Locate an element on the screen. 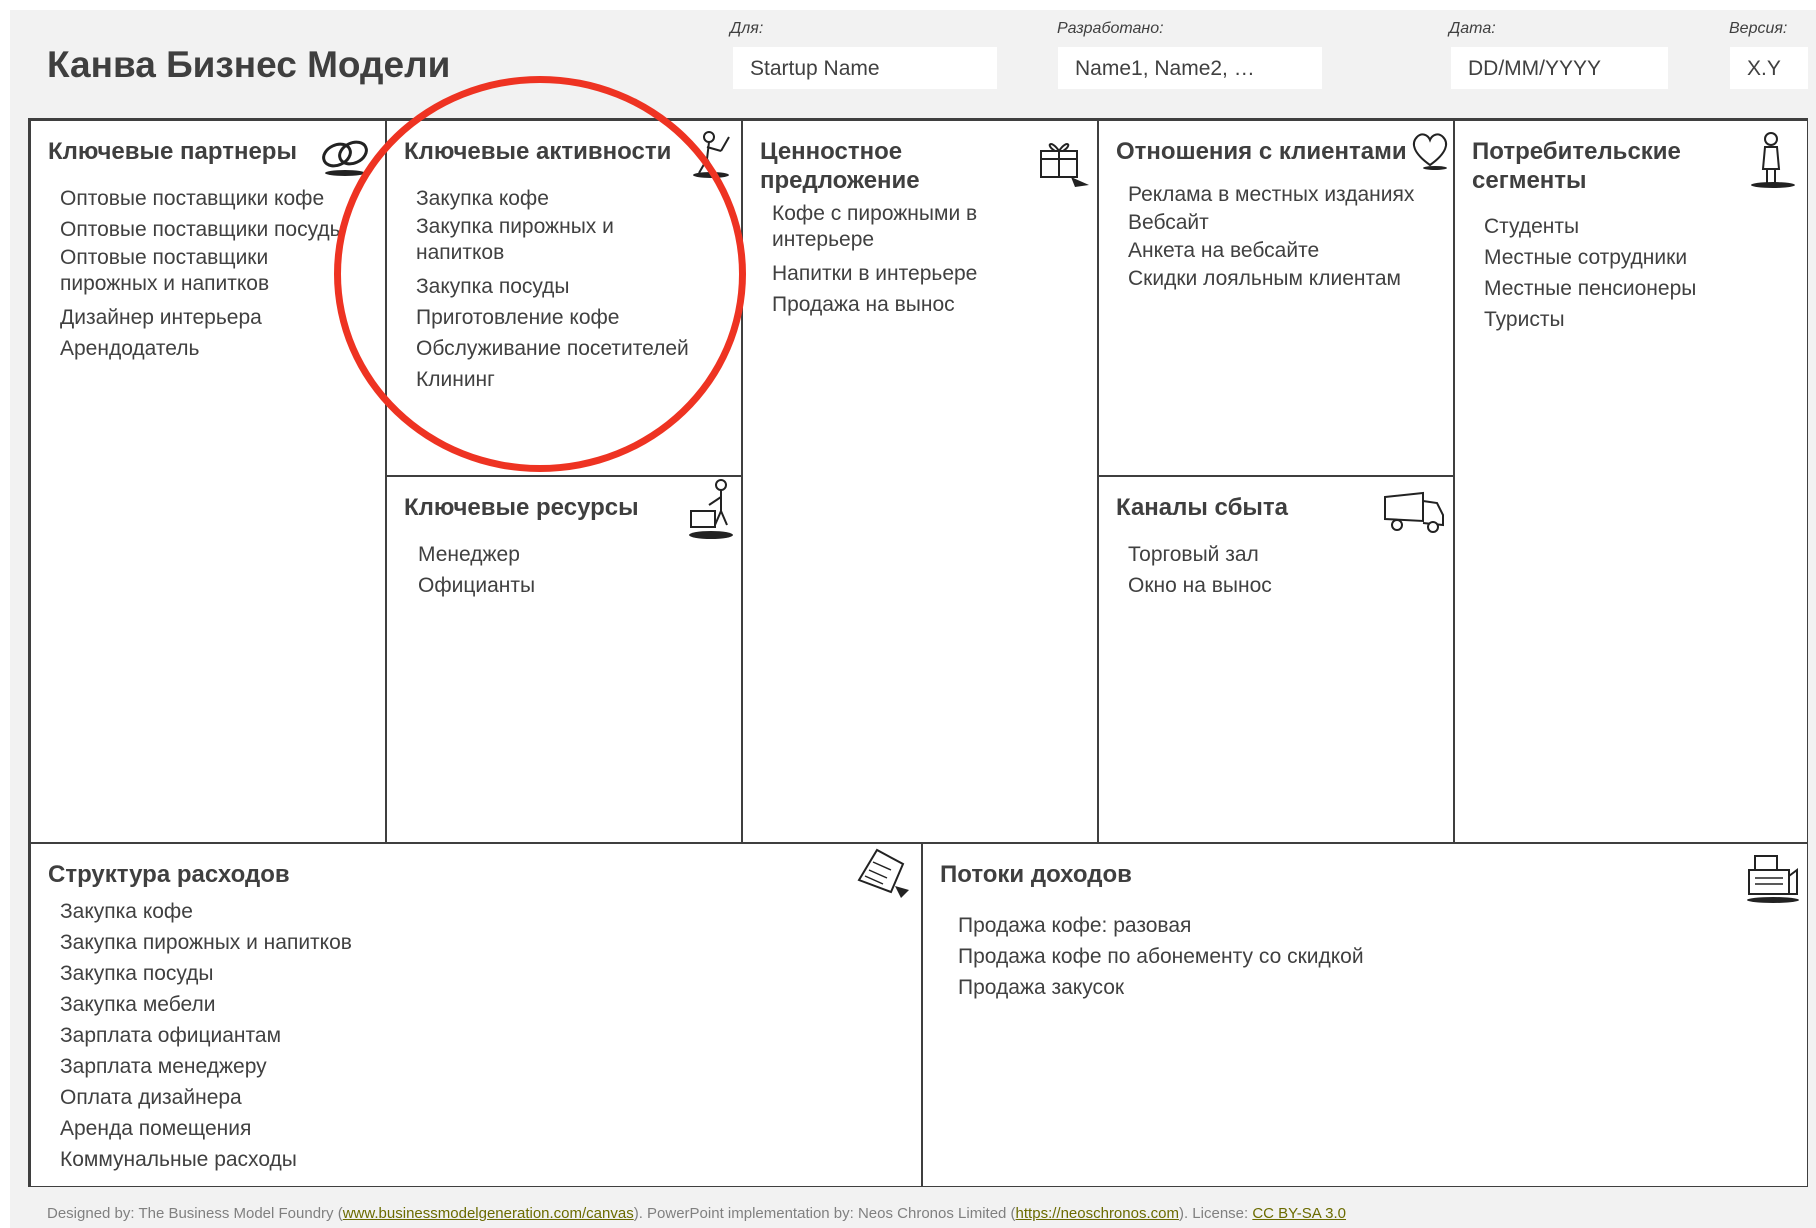  list-item: Приготовление кофе is located at coordinates (518, 317).